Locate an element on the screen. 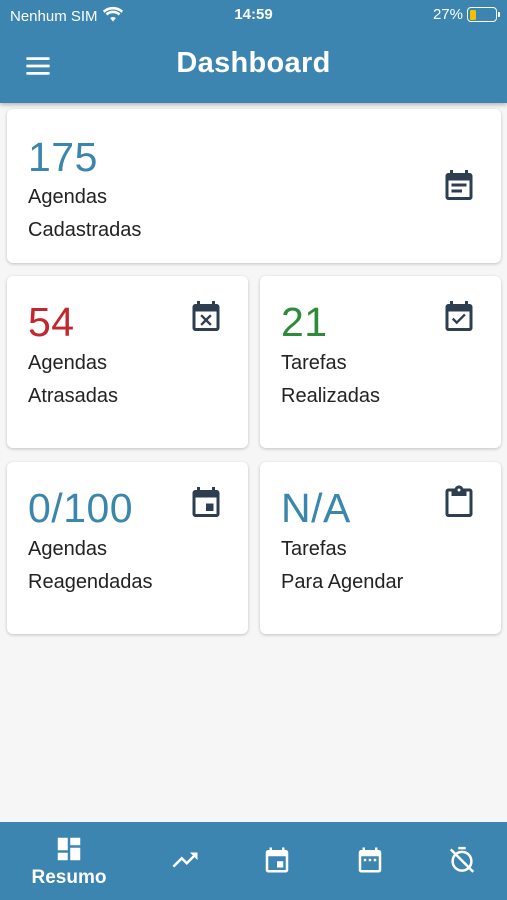 The image size is (507, 900). card-value: 0/100 is located at coordinates (81, 508).